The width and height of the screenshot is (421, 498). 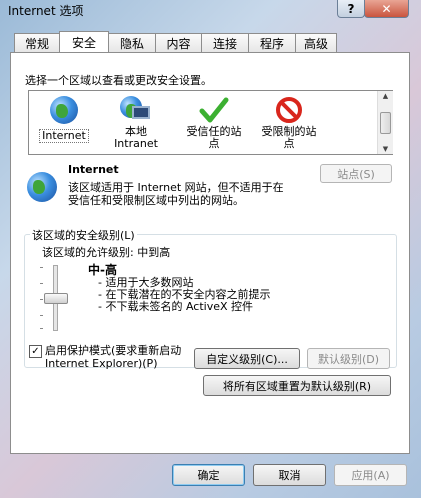 I want to click on tab-general: 常规, so click(x=37, y=42).